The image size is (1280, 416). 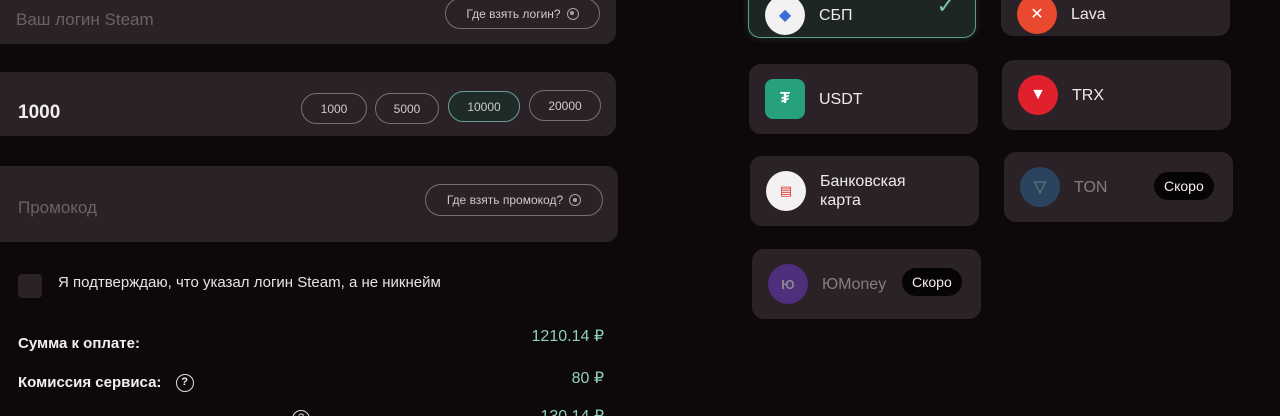 I want to click on amount-preset-label: 20000, so click(x=565, y=105).